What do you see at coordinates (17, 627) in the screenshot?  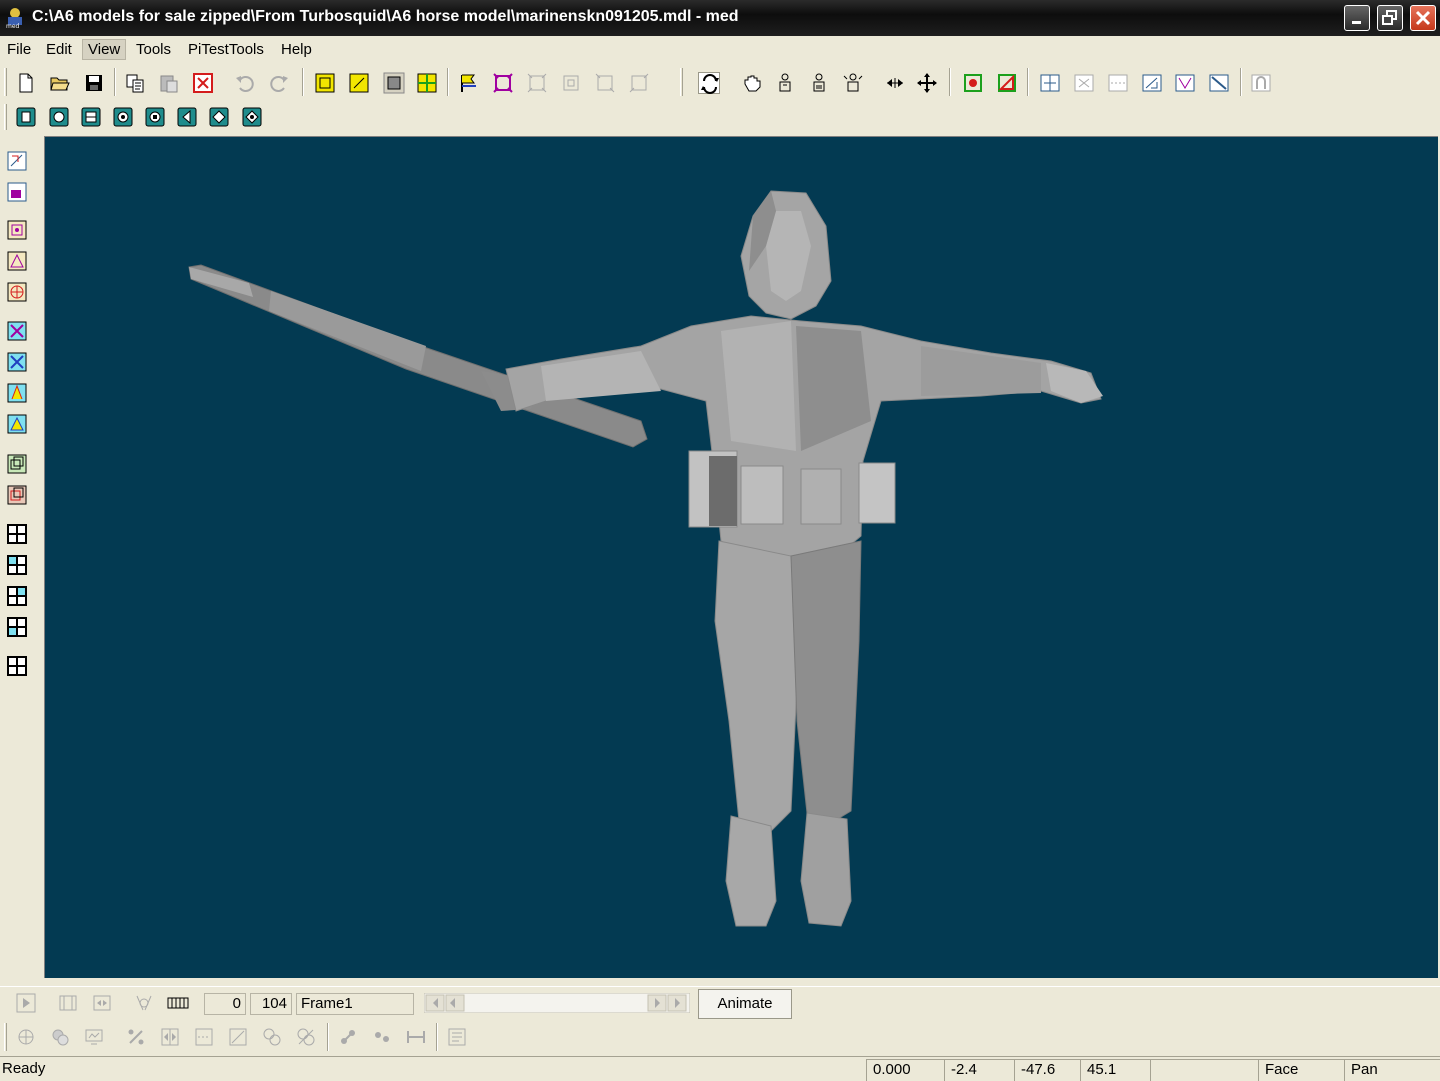 I see `layout-4-icon` at bounding box center [17, 627].